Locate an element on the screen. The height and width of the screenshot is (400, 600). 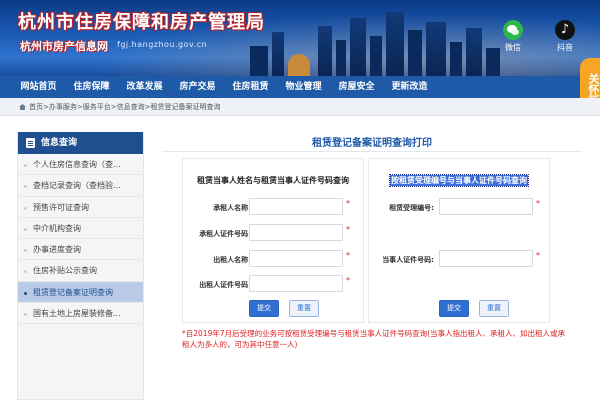
nav-item-housing-security: 住房保障 is located at coordinates (91, 87).